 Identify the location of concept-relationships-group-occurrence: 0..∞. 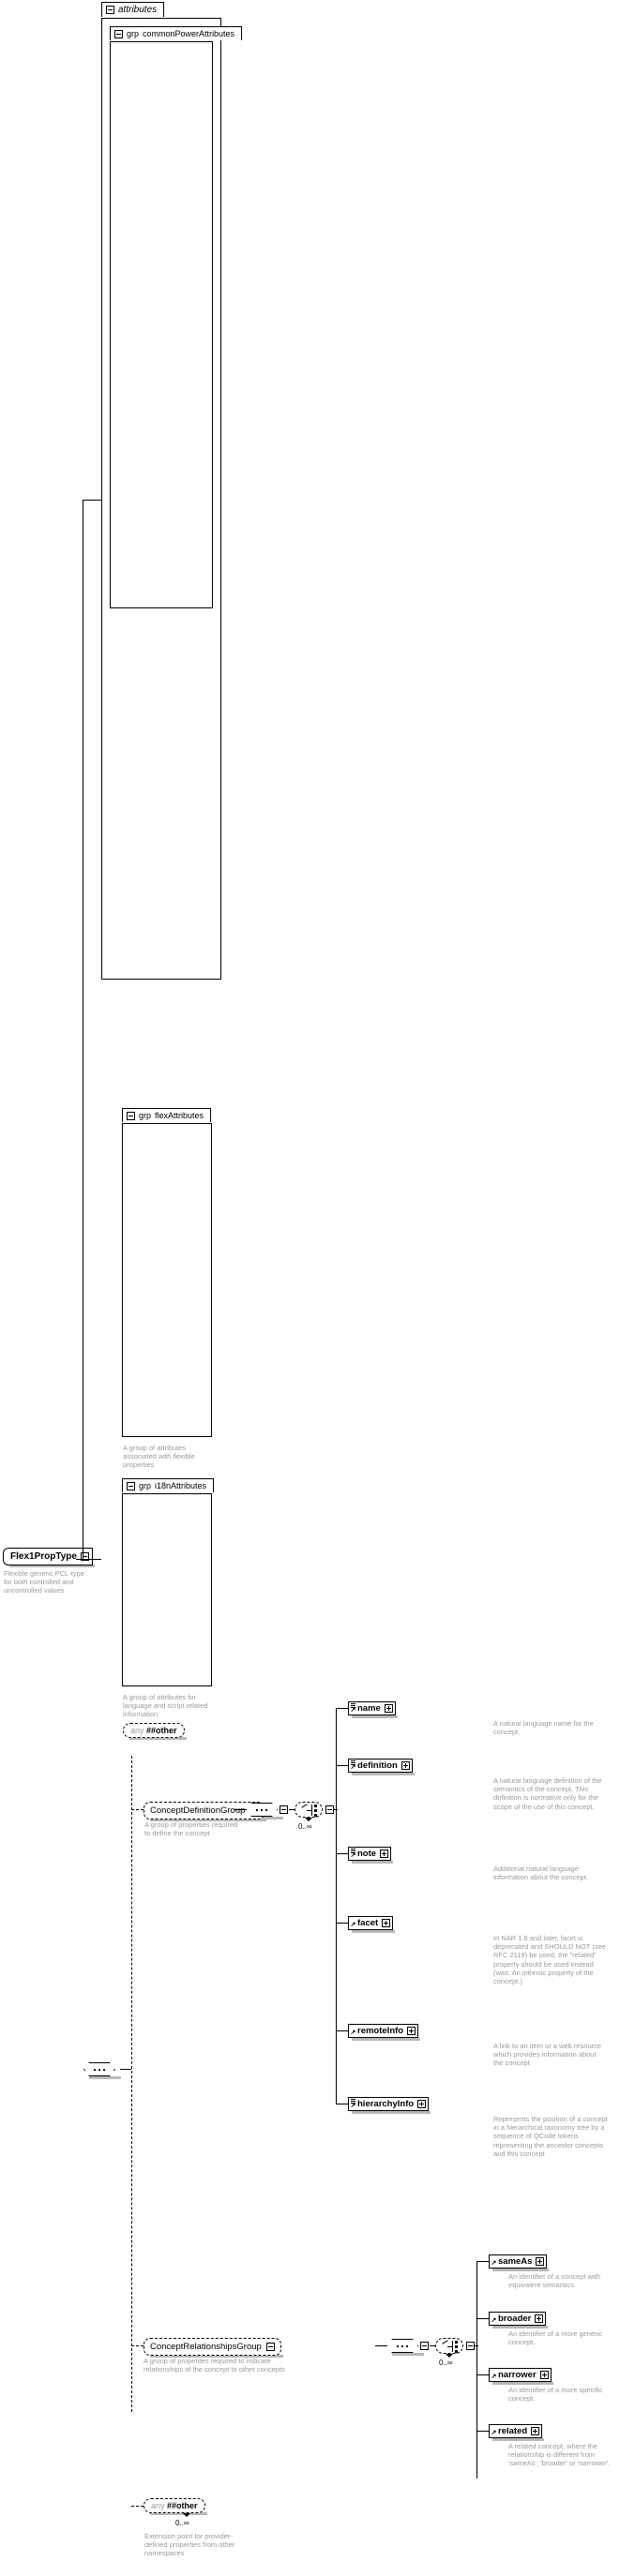
(446, 2363).